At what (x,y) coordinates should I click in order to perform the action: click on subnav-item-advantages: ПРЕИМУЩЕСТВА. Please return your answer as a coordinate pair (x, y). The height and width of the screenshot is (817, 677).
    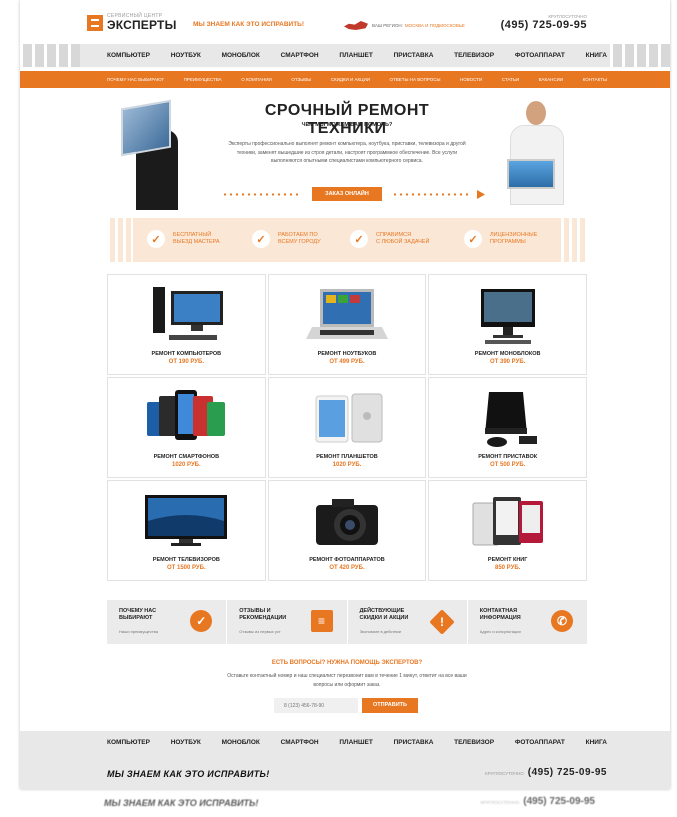
    Looking at the image, I should click on (203, 79).